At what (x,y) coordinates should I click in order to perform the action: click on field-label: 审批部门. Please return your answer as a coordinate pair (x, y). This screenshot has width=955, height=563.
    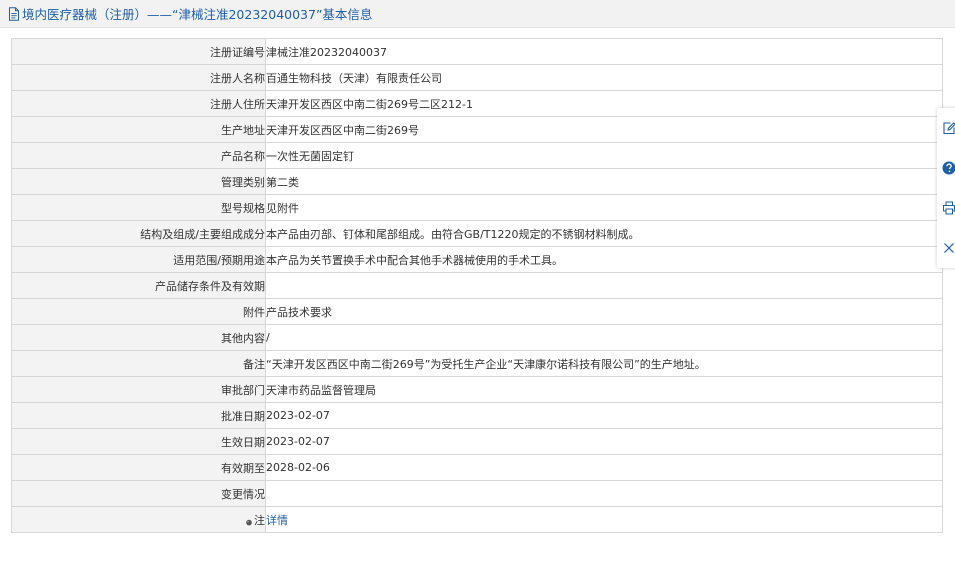
    Looking at the image, I should click on (138, 389).